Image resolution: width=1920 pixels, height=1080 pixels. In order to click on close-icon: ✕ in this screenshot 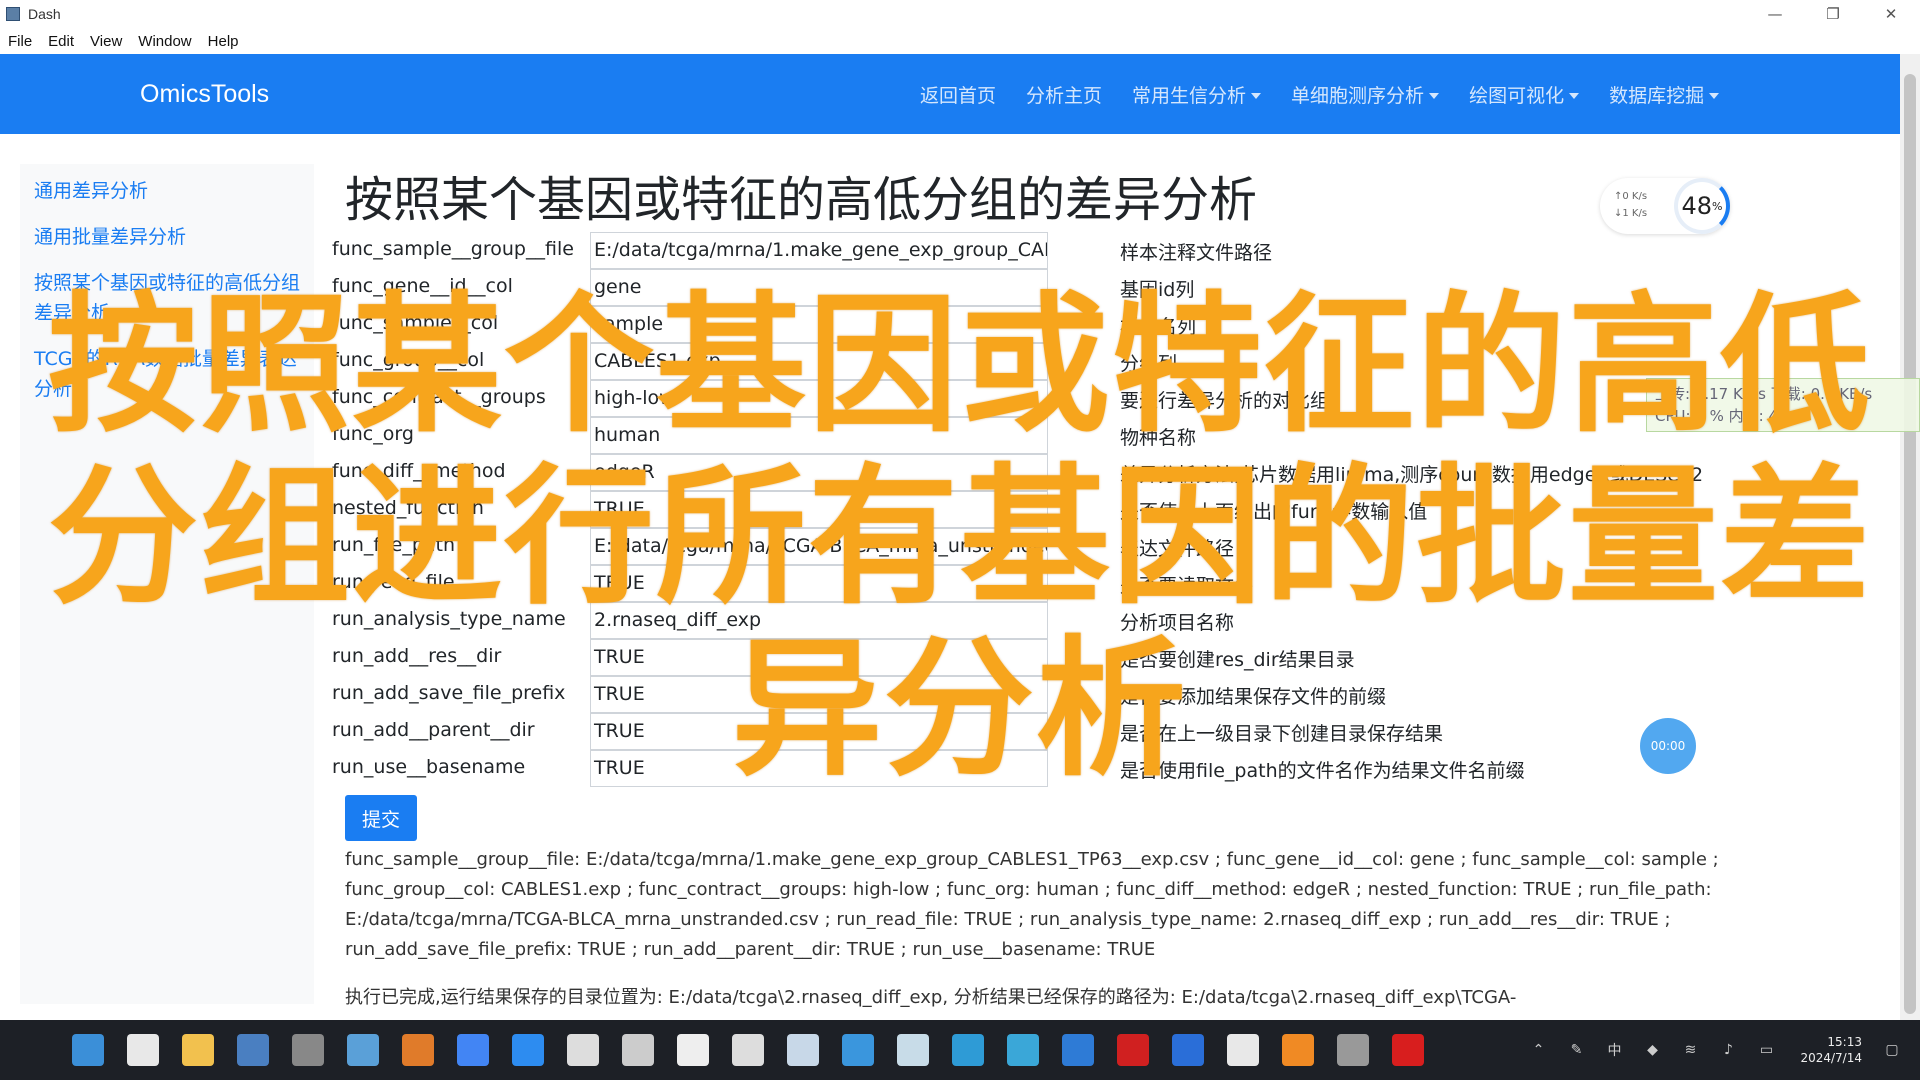, I will do `click(1891, 14)`.